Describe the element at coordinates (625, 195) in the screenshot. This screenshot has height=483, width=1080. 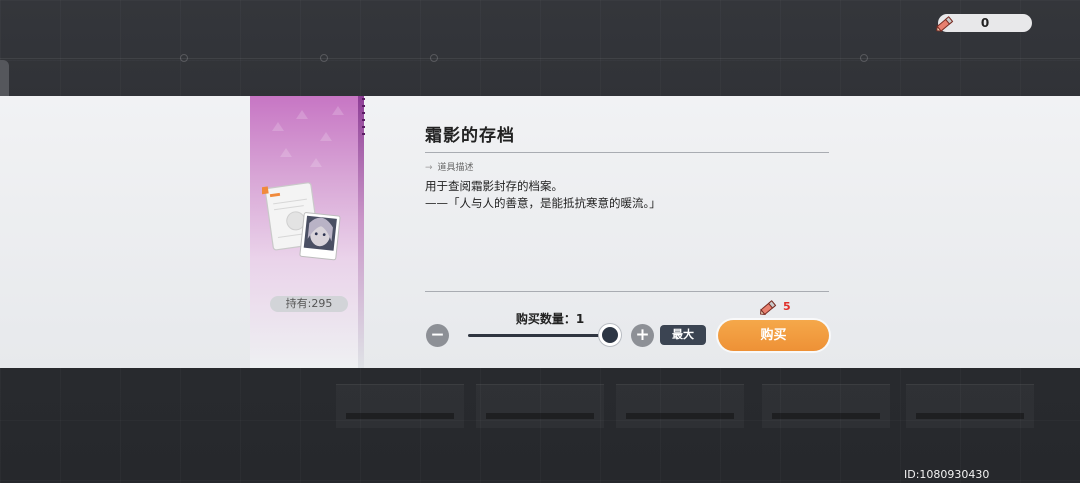
I see `item-description: 用于查阅霜影封存的档案。 ——「人与人的善意，是能抵抗寒意的暖流。」` at that location.